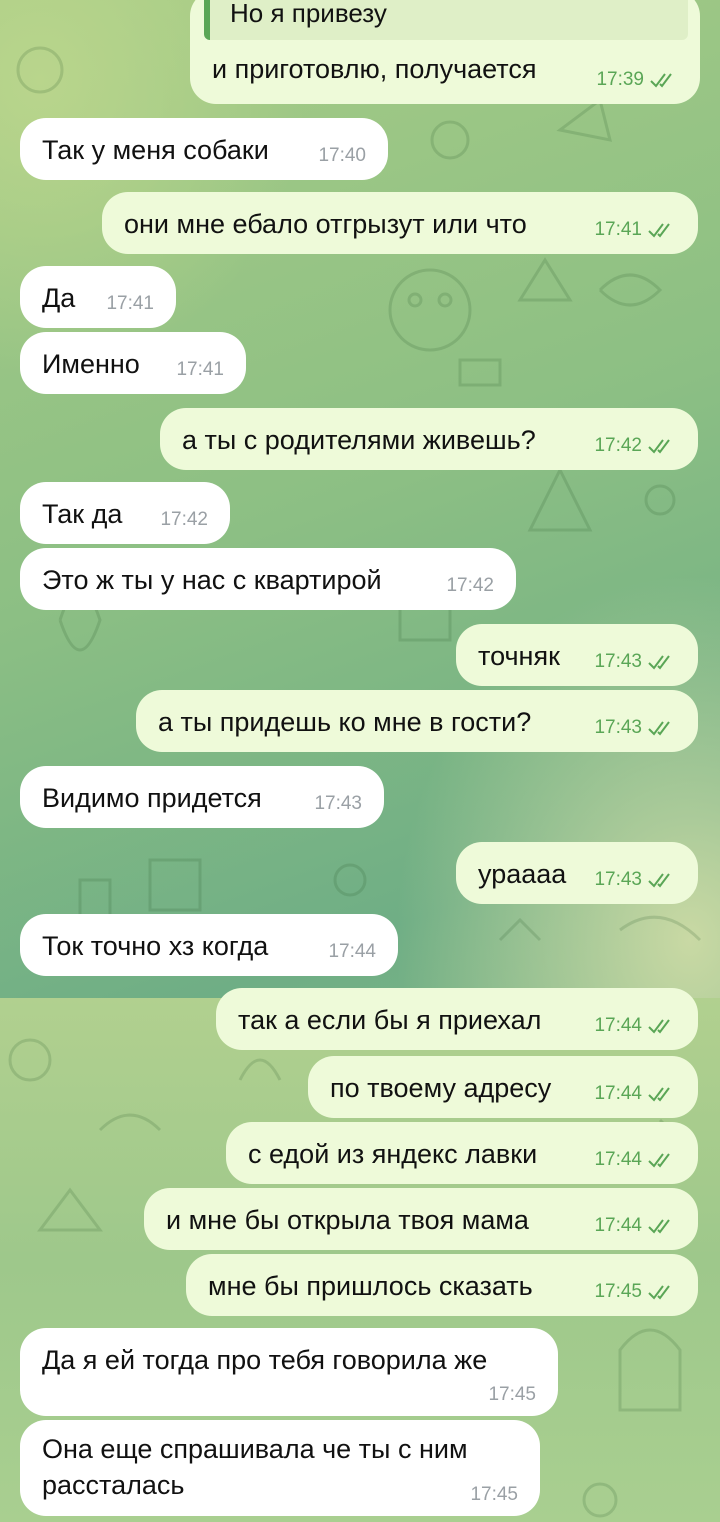 The height and width of the screenshot is (1522, 720). Describe the element at coordinates (125, 513) in the screenshot. I see `message-bubble-incoming: Так да 17:42` at that location.